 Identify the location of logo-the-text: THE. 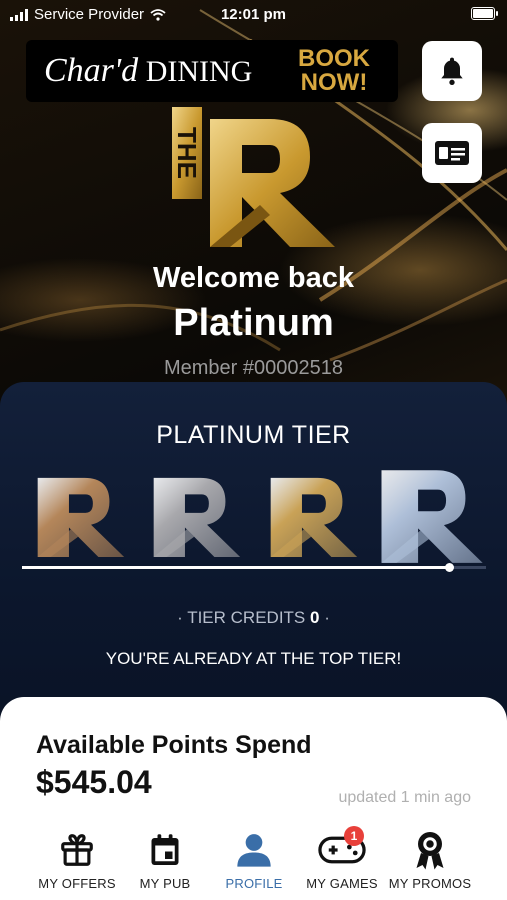
(187, 153).